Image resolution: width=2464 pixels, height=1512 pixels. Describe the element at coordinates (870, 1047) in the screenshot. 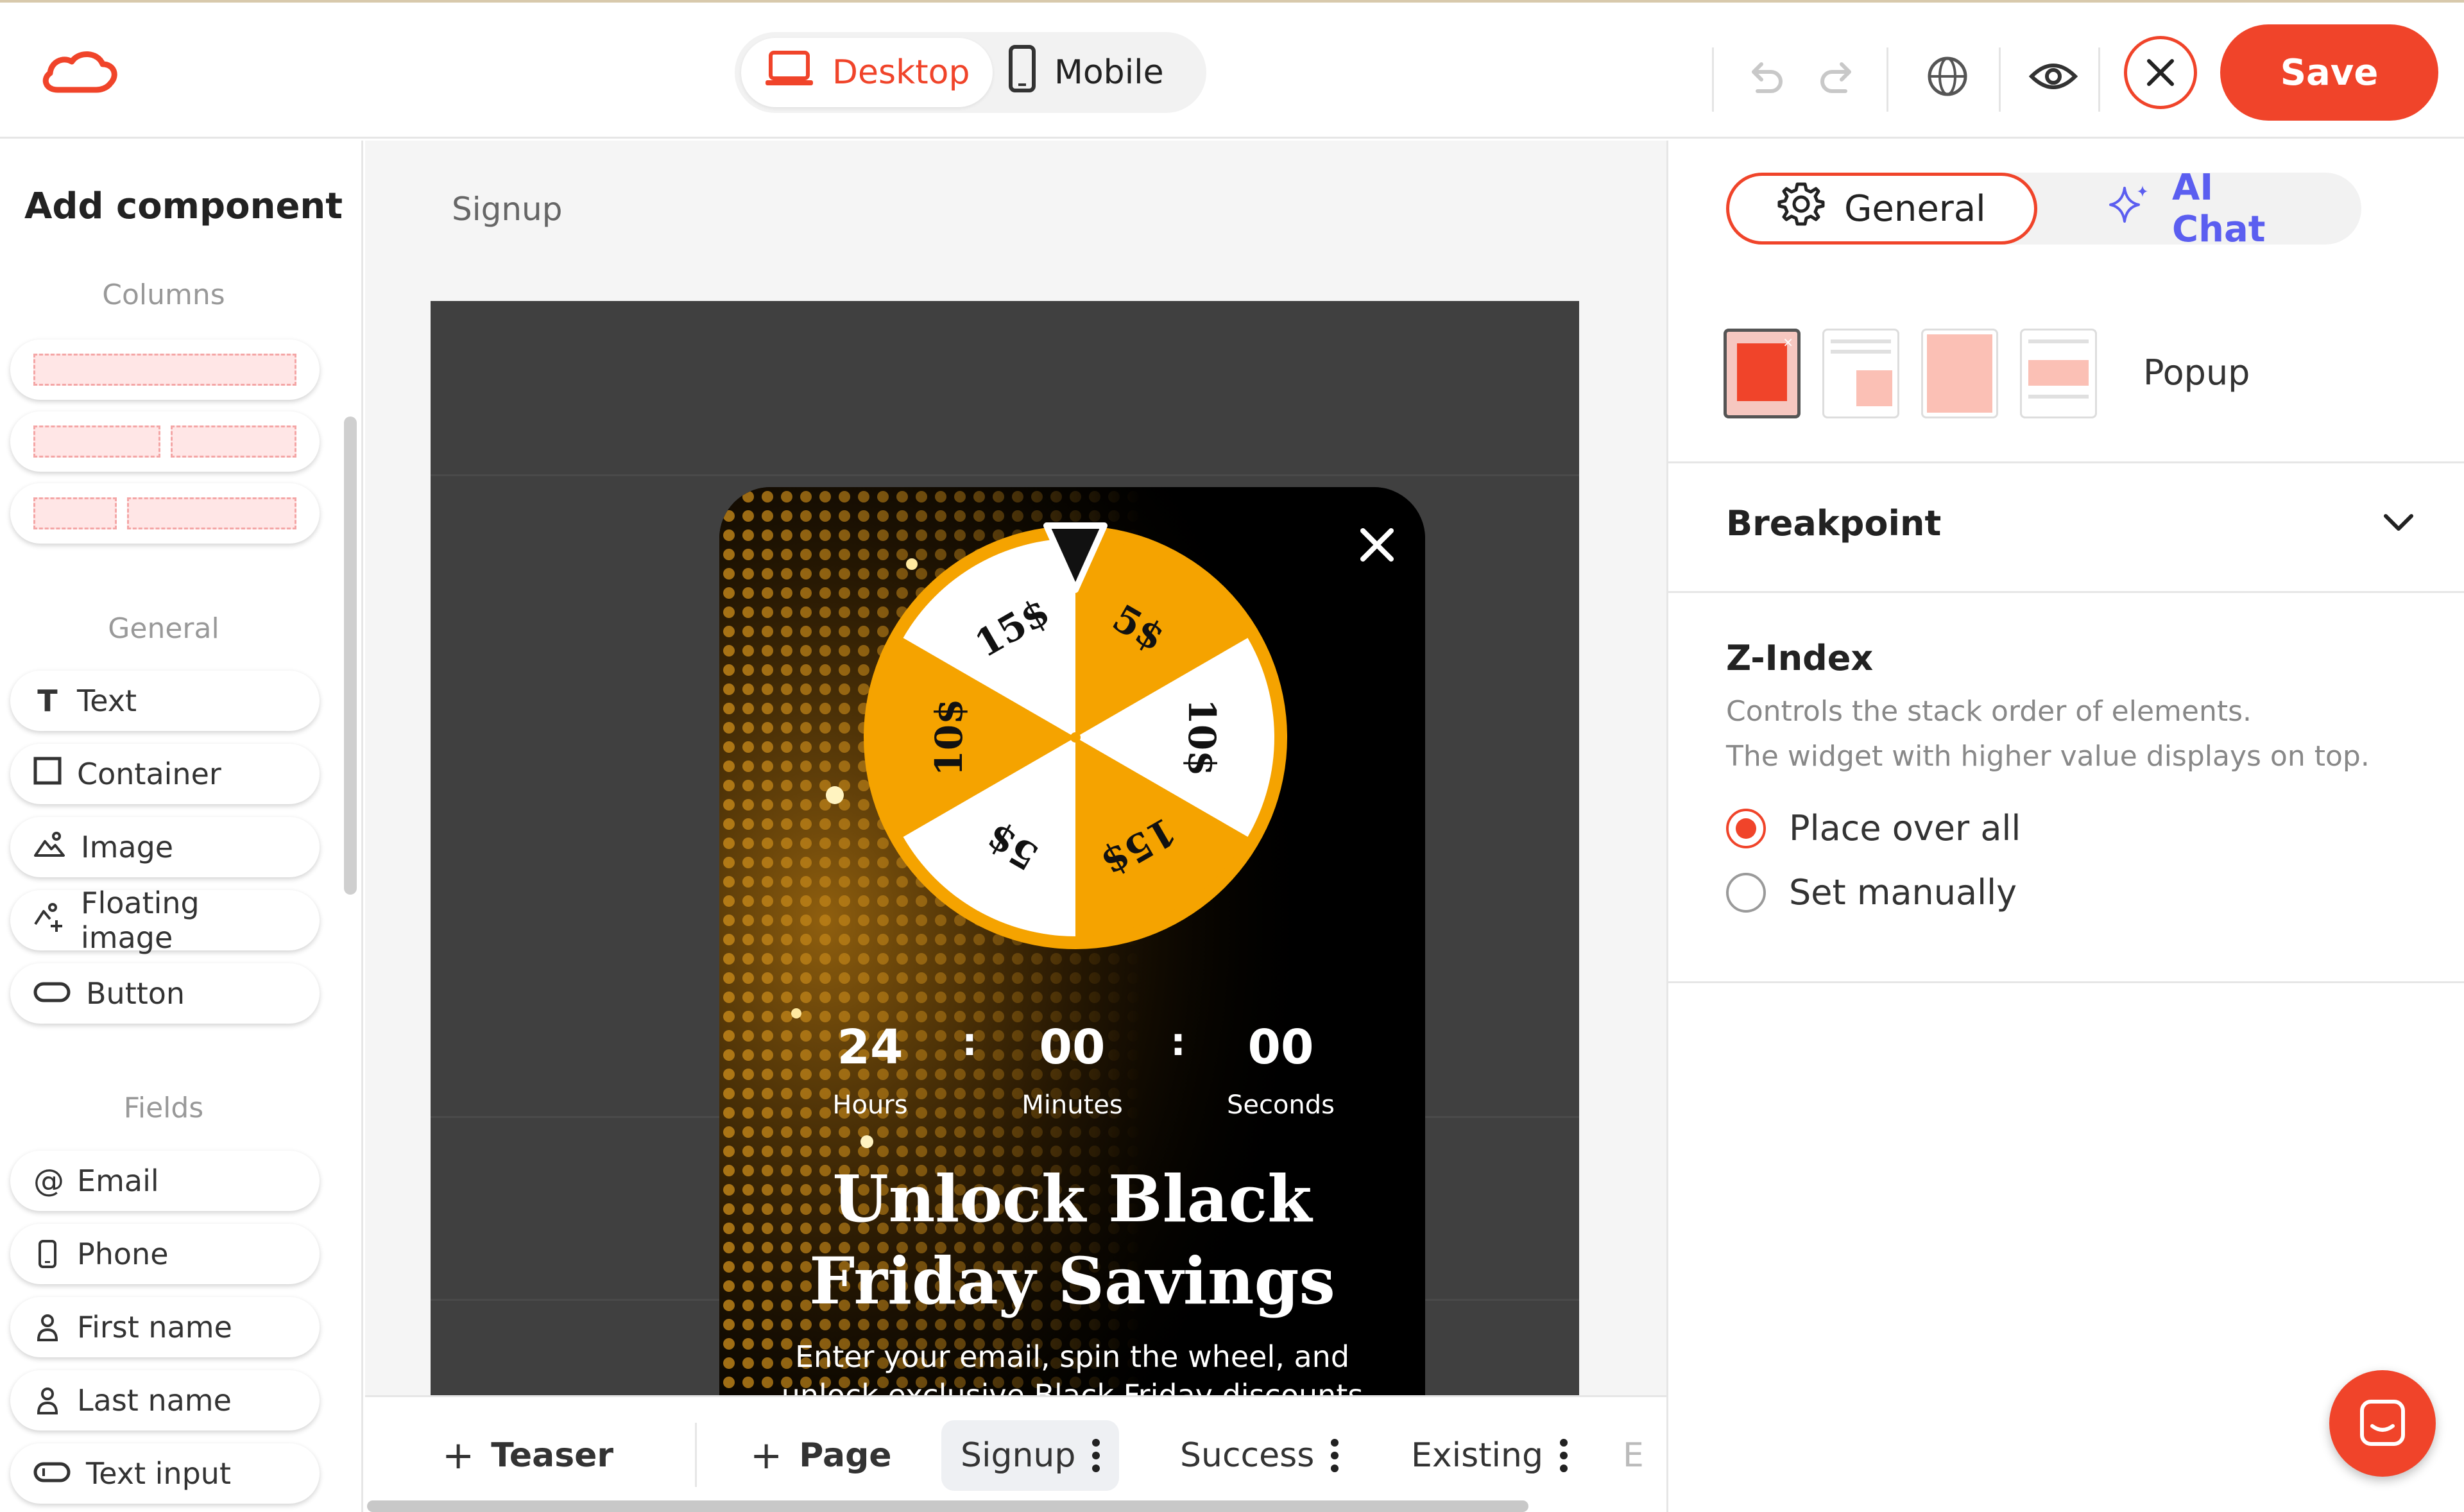

I see `hours-value: 24` at that location.